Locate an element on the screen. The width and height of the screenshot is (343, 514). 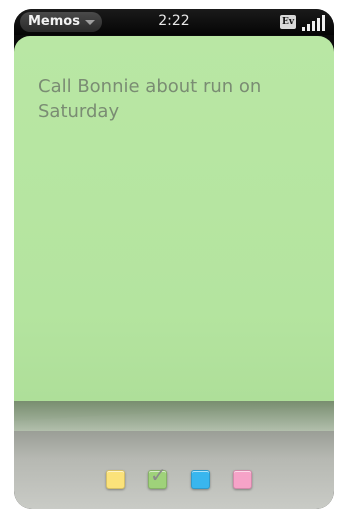
swatch-pink is located at coordinates (242, 479).